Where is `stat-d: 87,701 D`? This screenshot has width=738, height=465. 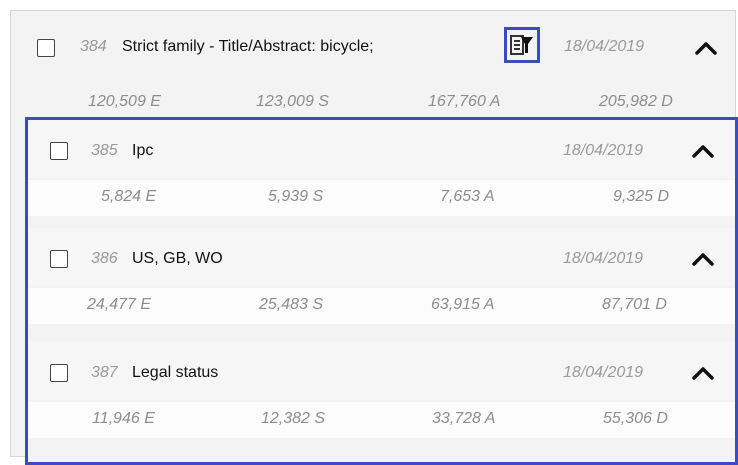 stat-d: 87,701 D is located at coordinates (634, 304).